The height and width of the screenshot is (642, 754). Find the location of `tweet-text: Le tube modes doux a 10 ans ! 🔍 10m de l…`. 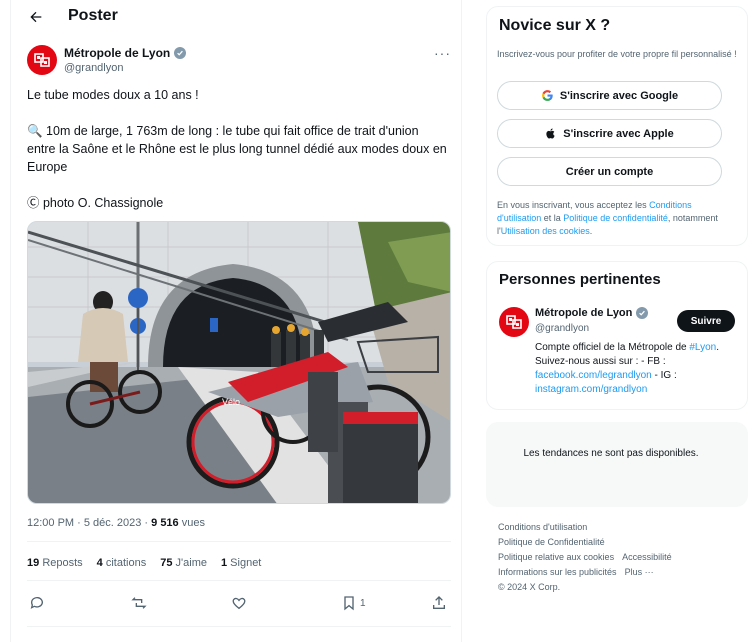

tweet-text: Le tube modes doux a 10 ans ! 🔍 10m de l… is located at coordinates (237, 149).